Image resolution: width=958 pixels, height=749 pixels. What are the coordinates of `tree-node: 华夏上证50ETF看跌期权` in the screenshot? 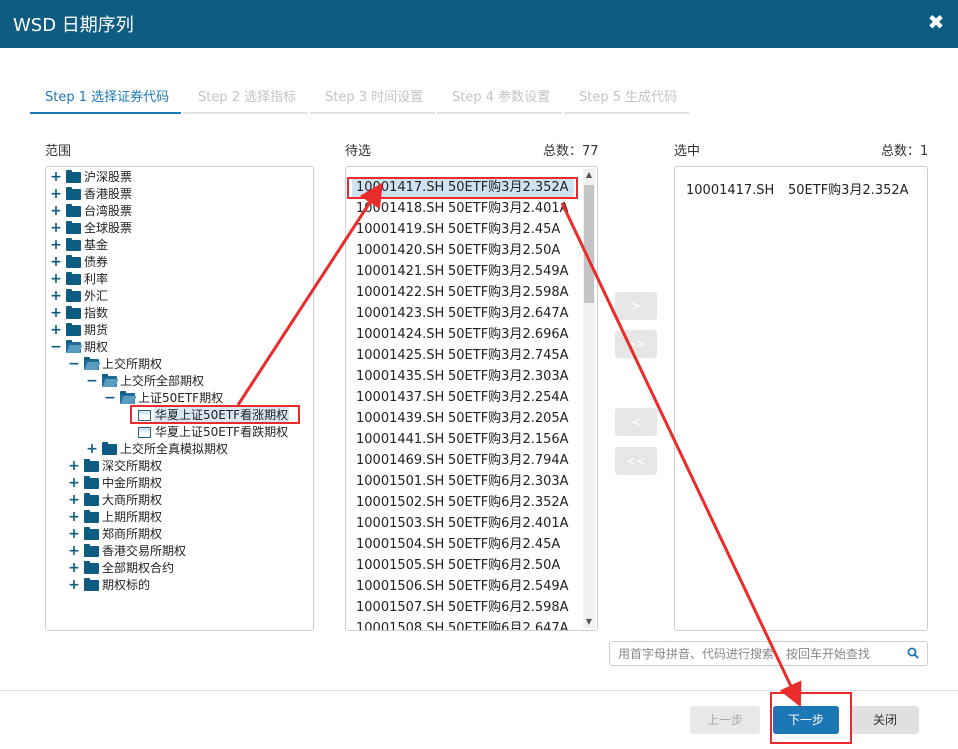 It's located at (205, 432).